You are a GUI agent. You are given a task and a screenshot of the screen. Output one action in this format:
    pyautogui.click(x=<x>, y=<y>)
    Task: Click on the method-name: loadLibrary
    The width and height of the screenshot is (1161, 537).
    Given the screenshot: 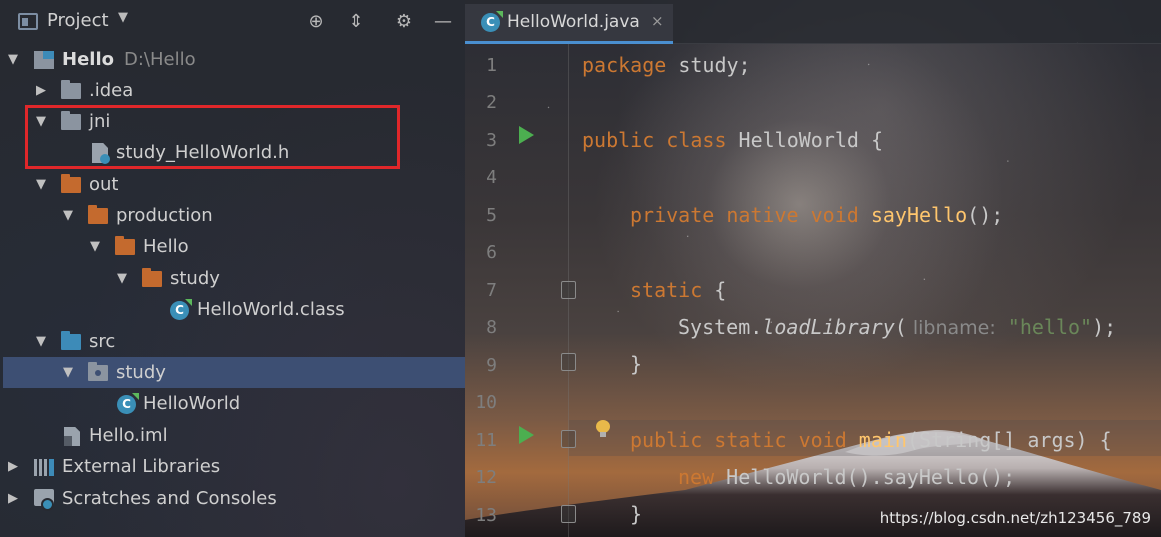 What is the action you would take?
    pyautogui.click(x=828, y=327)
    